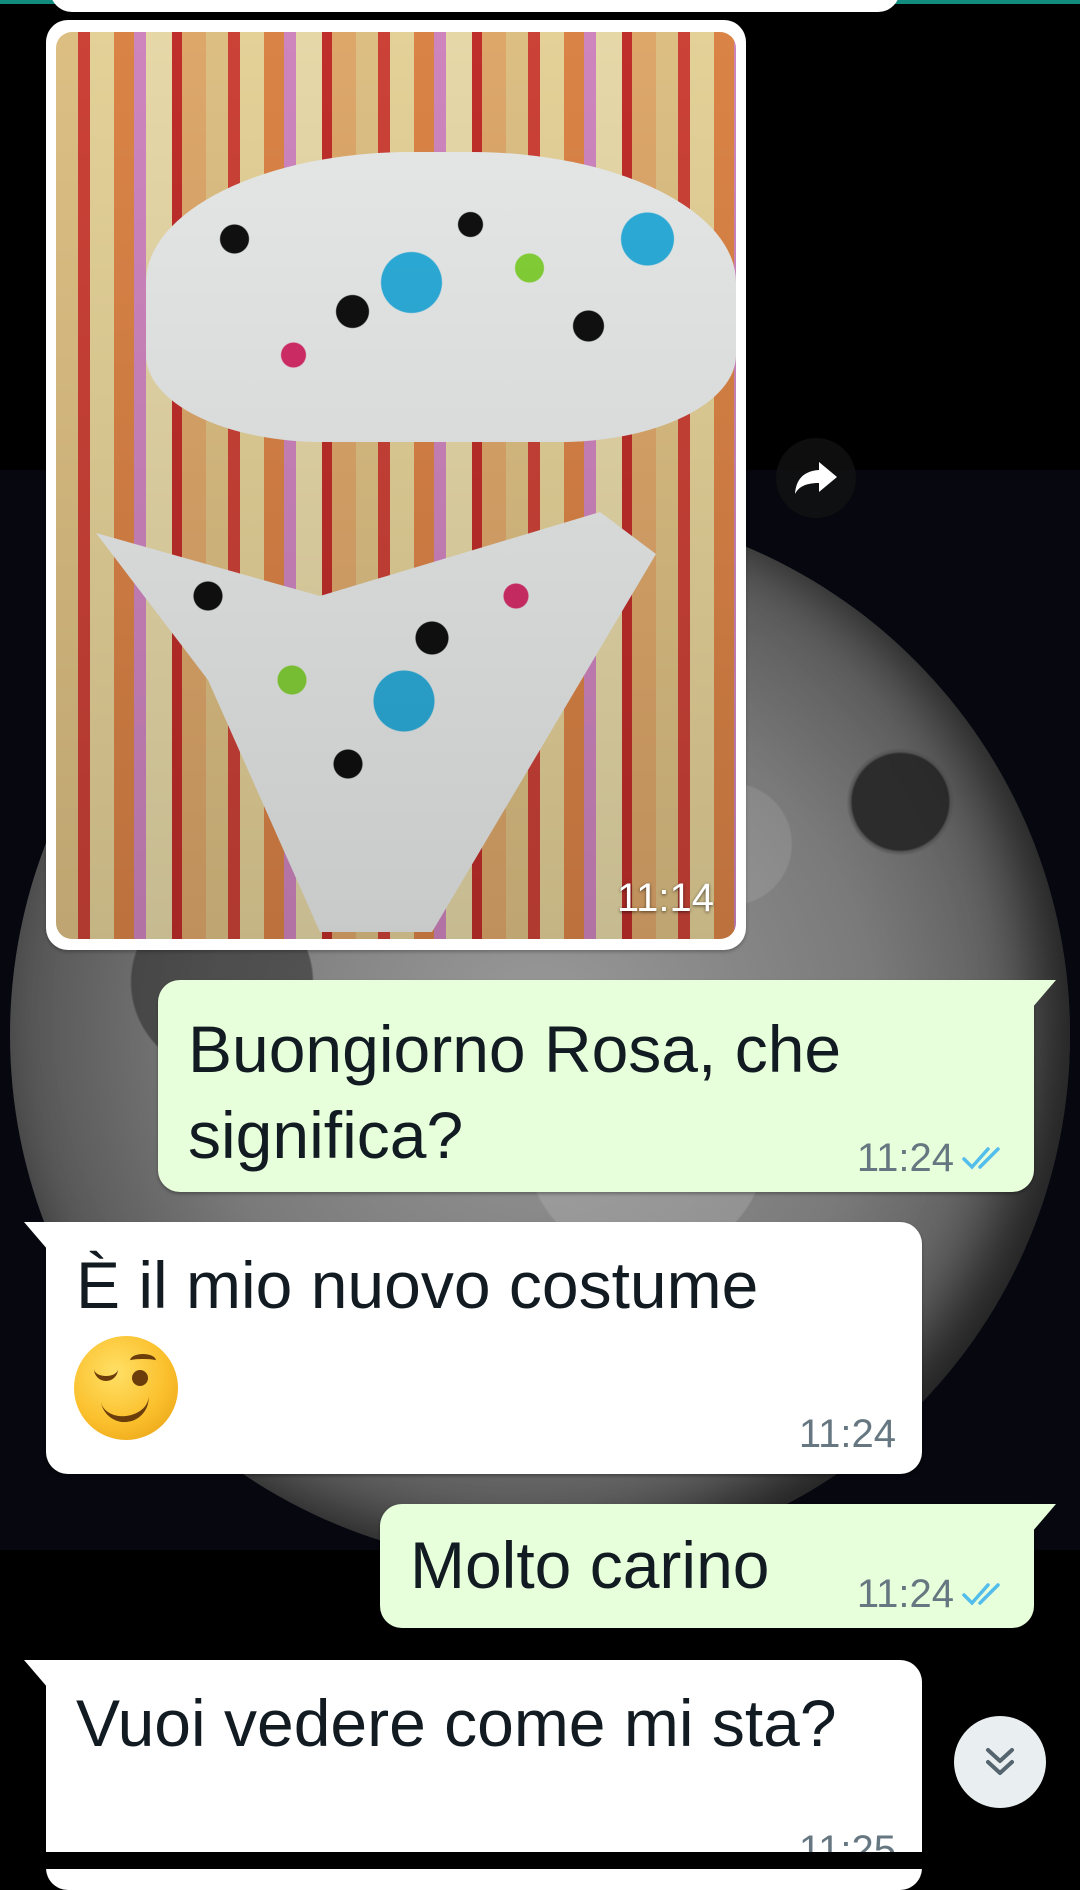 The height and width of the screenshot is (1890, 1080). I want to click on outgoing-message: Molto carino 11:24, so click(718, 1566).